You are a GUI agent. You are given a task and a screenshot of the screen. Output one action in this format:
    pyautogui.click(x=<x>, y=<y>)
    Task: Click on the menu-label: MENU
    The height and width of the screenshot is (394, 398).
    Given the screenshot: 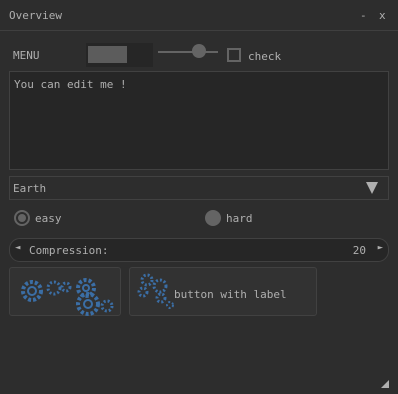 What is the action you would take?
    pyautogui.click(x=26, y=55)
    